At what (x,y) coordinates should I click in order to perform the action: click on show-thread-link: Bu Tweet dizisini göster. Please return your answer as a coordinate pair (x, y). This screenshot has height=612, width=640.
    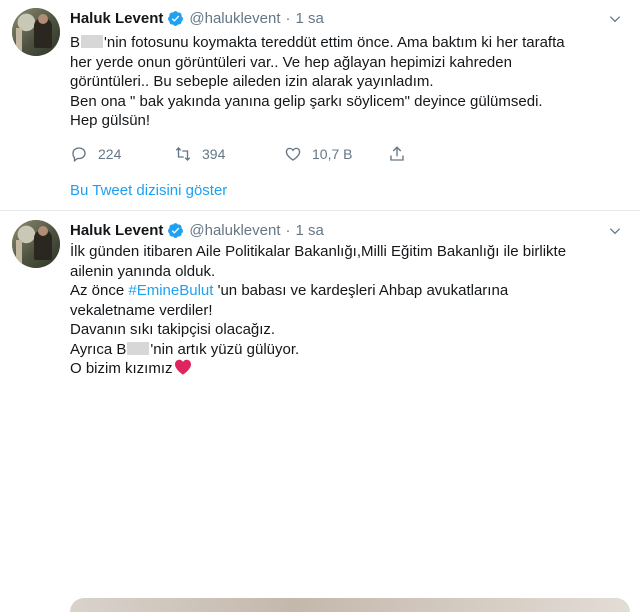
    Looking at the image, I should click on (148, 190).